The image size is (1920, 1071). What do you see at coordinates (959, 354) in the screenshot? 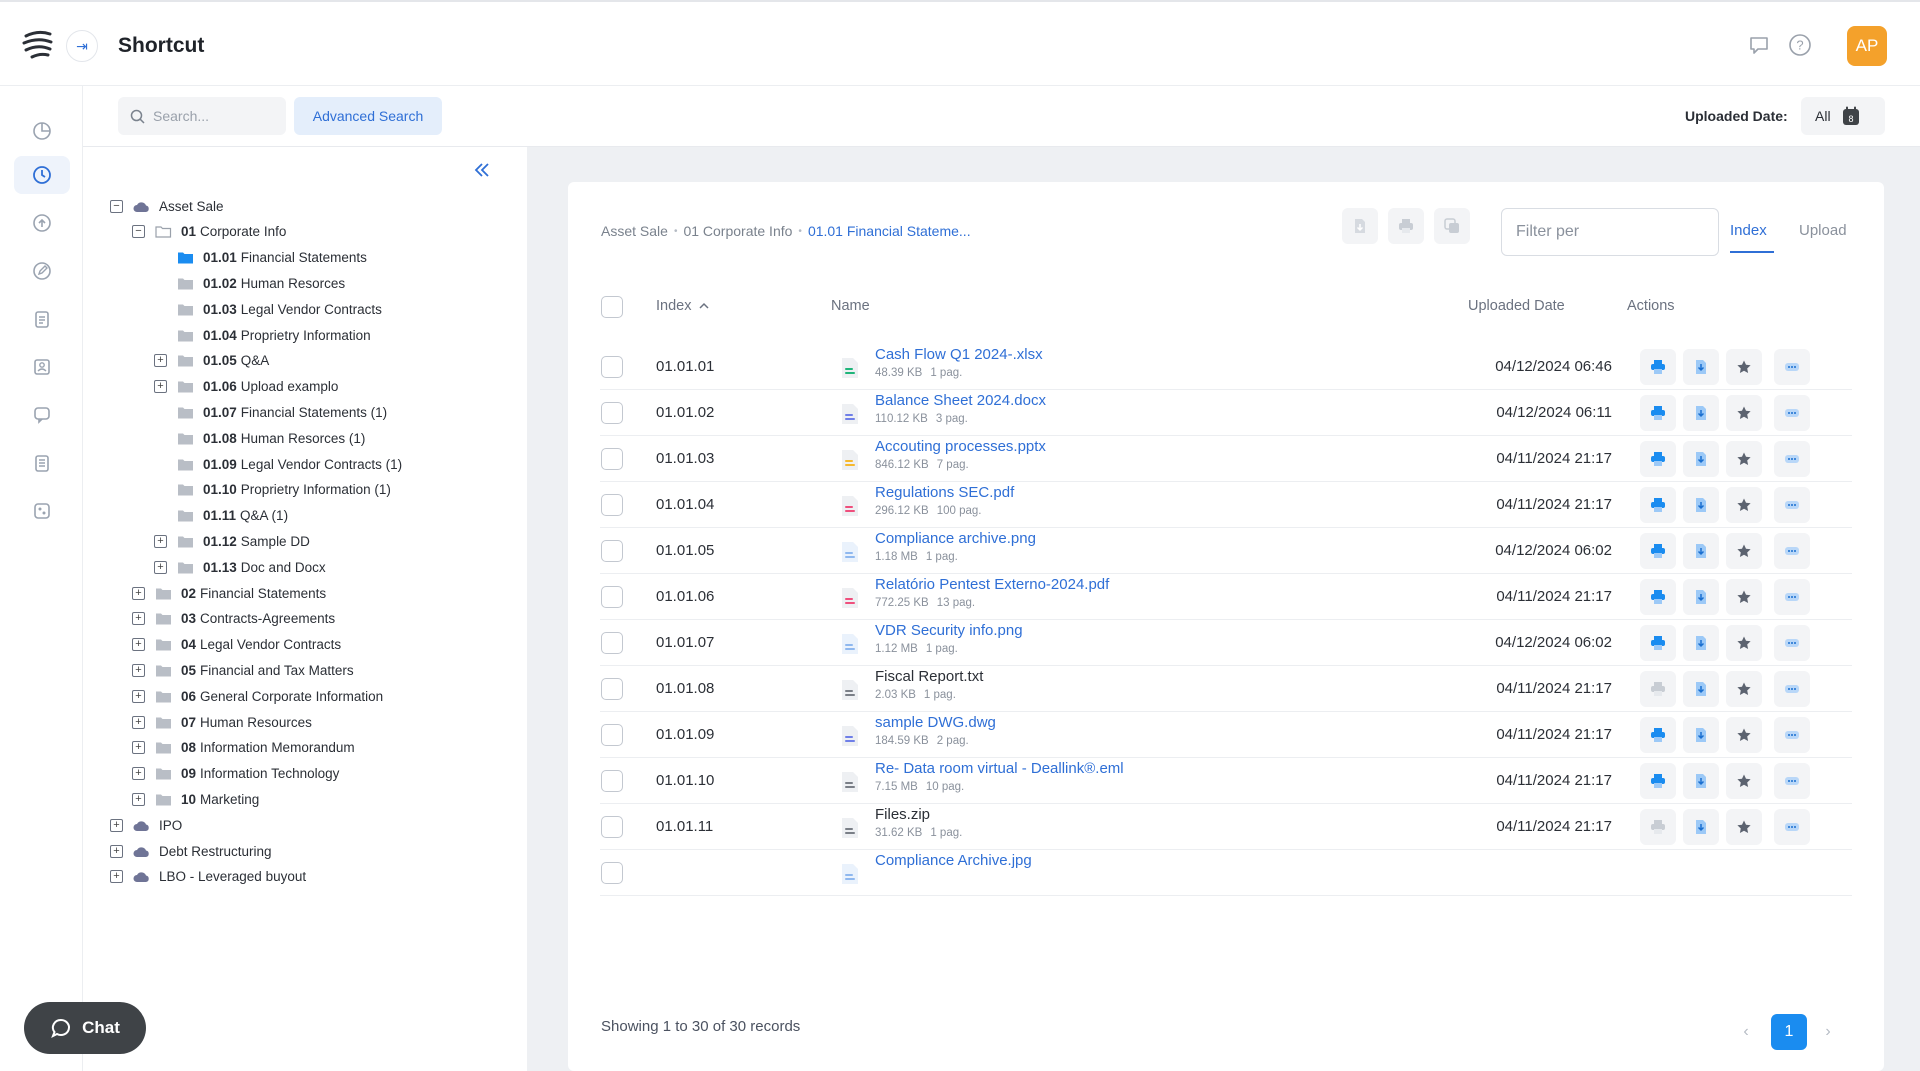
I see `file-name-link: Cash Flow Q1 2024-.xlsx` at bounding box center [959, 354].